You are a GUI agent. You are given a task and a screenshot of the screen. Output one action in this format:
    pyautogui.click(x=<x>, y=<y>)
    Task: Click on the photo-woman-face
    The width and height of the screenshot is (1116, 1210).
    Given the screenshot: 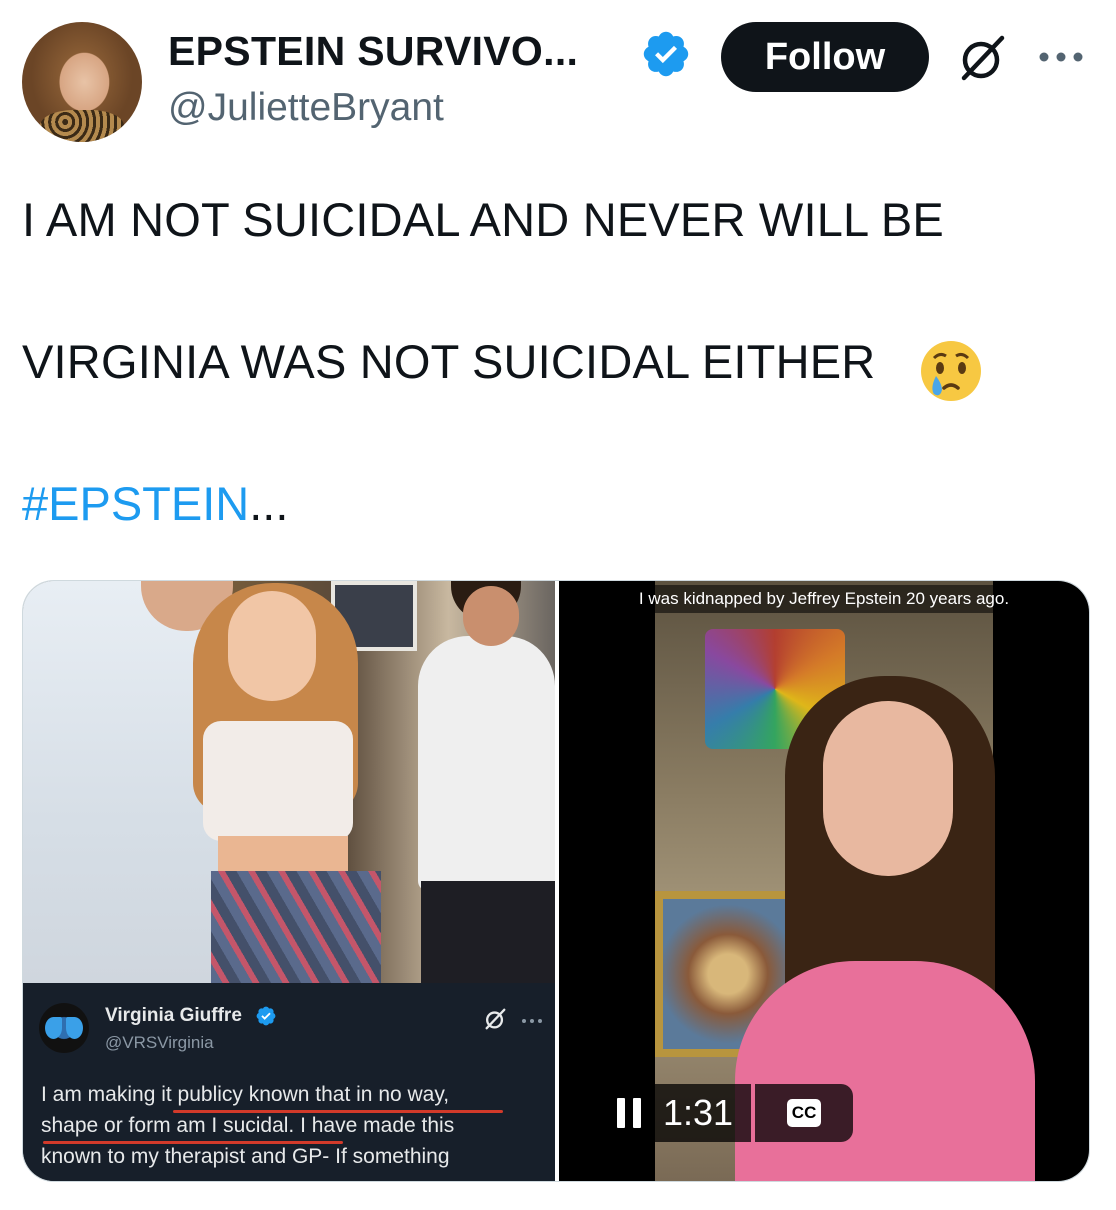 What is the action you would take?
    pyautogui.click(x=491, y=616)
    